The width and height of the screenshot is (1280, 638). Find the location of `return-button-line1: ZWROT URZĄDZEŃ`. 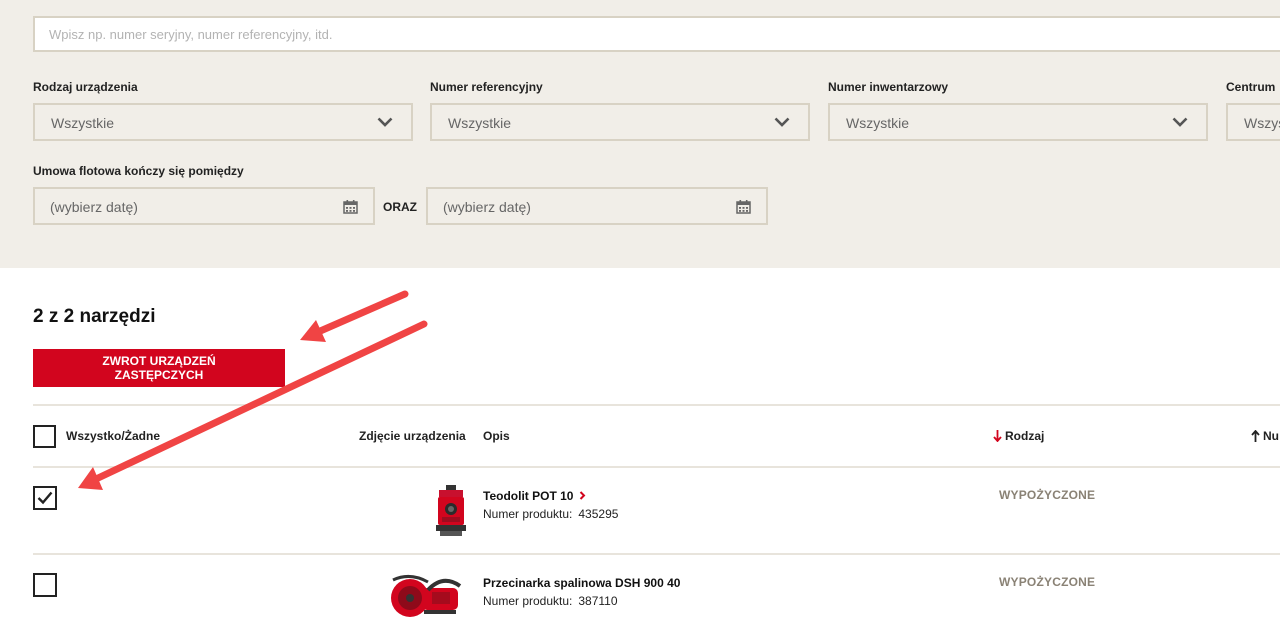

return-button-line1: ZWROT URZĄDZEŃ is located at coordinates (159, 361).